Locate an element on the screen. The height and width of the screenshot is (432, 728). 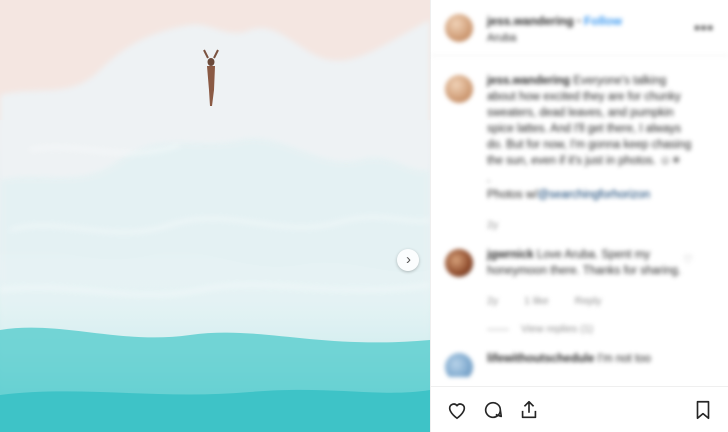
comment-text: I'm not too is located at coordinates (624, 359).